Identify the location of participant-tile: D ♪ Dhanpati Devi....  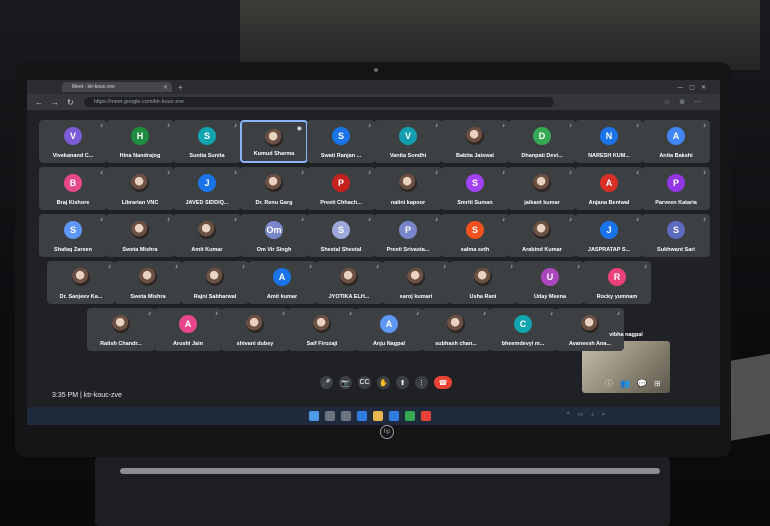
(542, 141).